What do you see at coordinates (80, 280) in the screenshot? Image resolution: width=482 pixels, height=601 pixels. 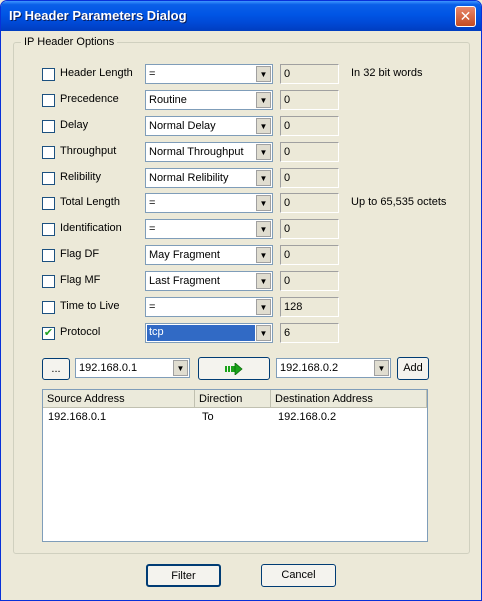 I see `parameter-label: Flag MF` at bounding box center [80, 280].